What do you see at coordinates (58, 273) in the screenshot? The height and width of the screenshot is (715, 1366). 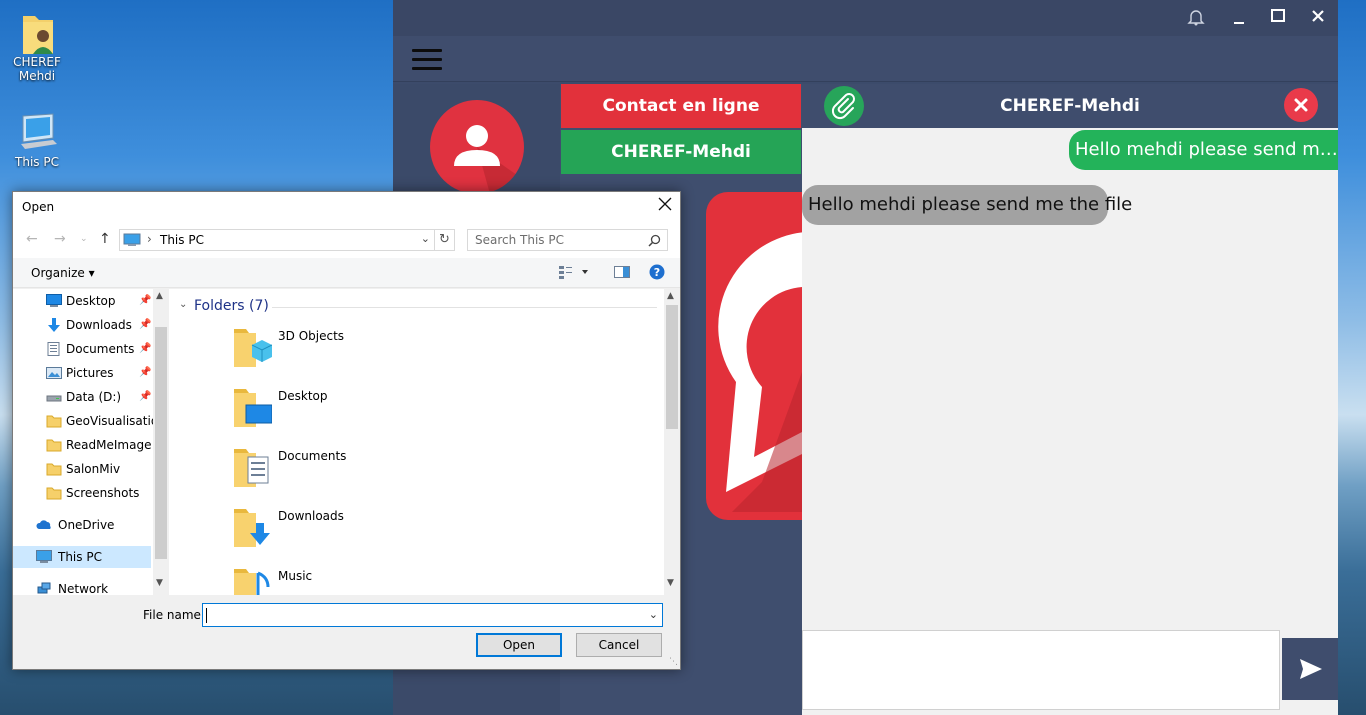 I see `organize-label: Organize` at bounding box center [58, 273].